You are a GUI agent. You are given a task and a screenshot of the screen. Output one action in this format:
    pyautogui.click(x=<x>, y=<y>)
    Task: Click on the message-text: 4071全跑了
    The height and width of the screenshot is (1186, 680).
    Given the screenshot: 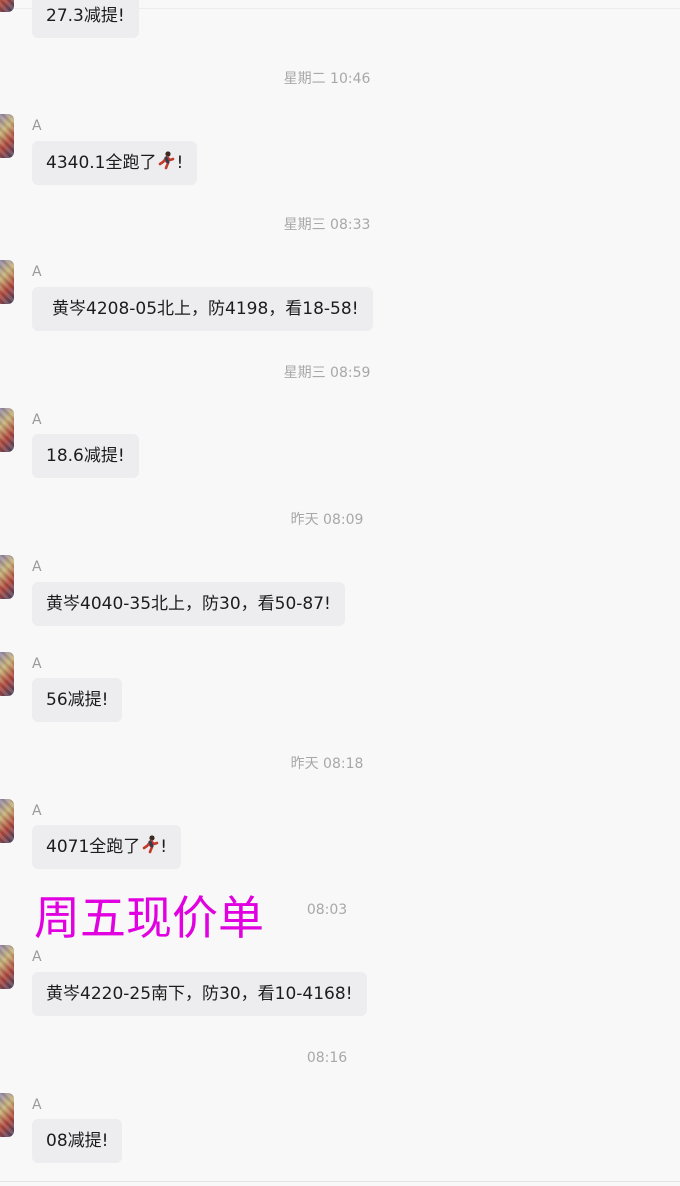 What is the action you would take?
    pyautogui.click(x=93, y=847)
    